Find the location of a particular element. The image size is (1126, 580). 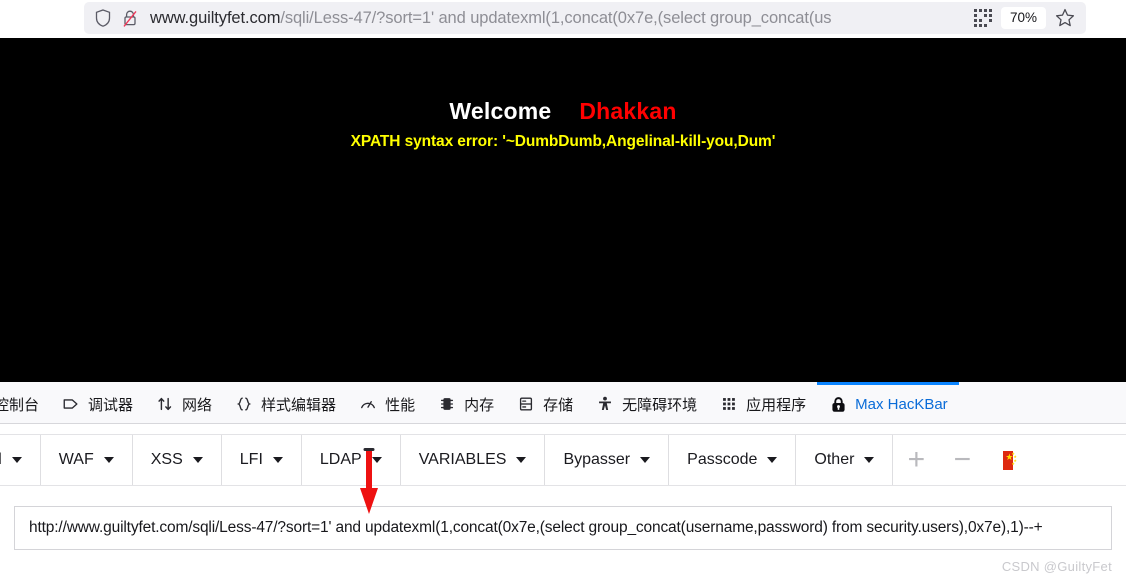

tab-storage-label: 存储 is located at coordinates (558, 405).